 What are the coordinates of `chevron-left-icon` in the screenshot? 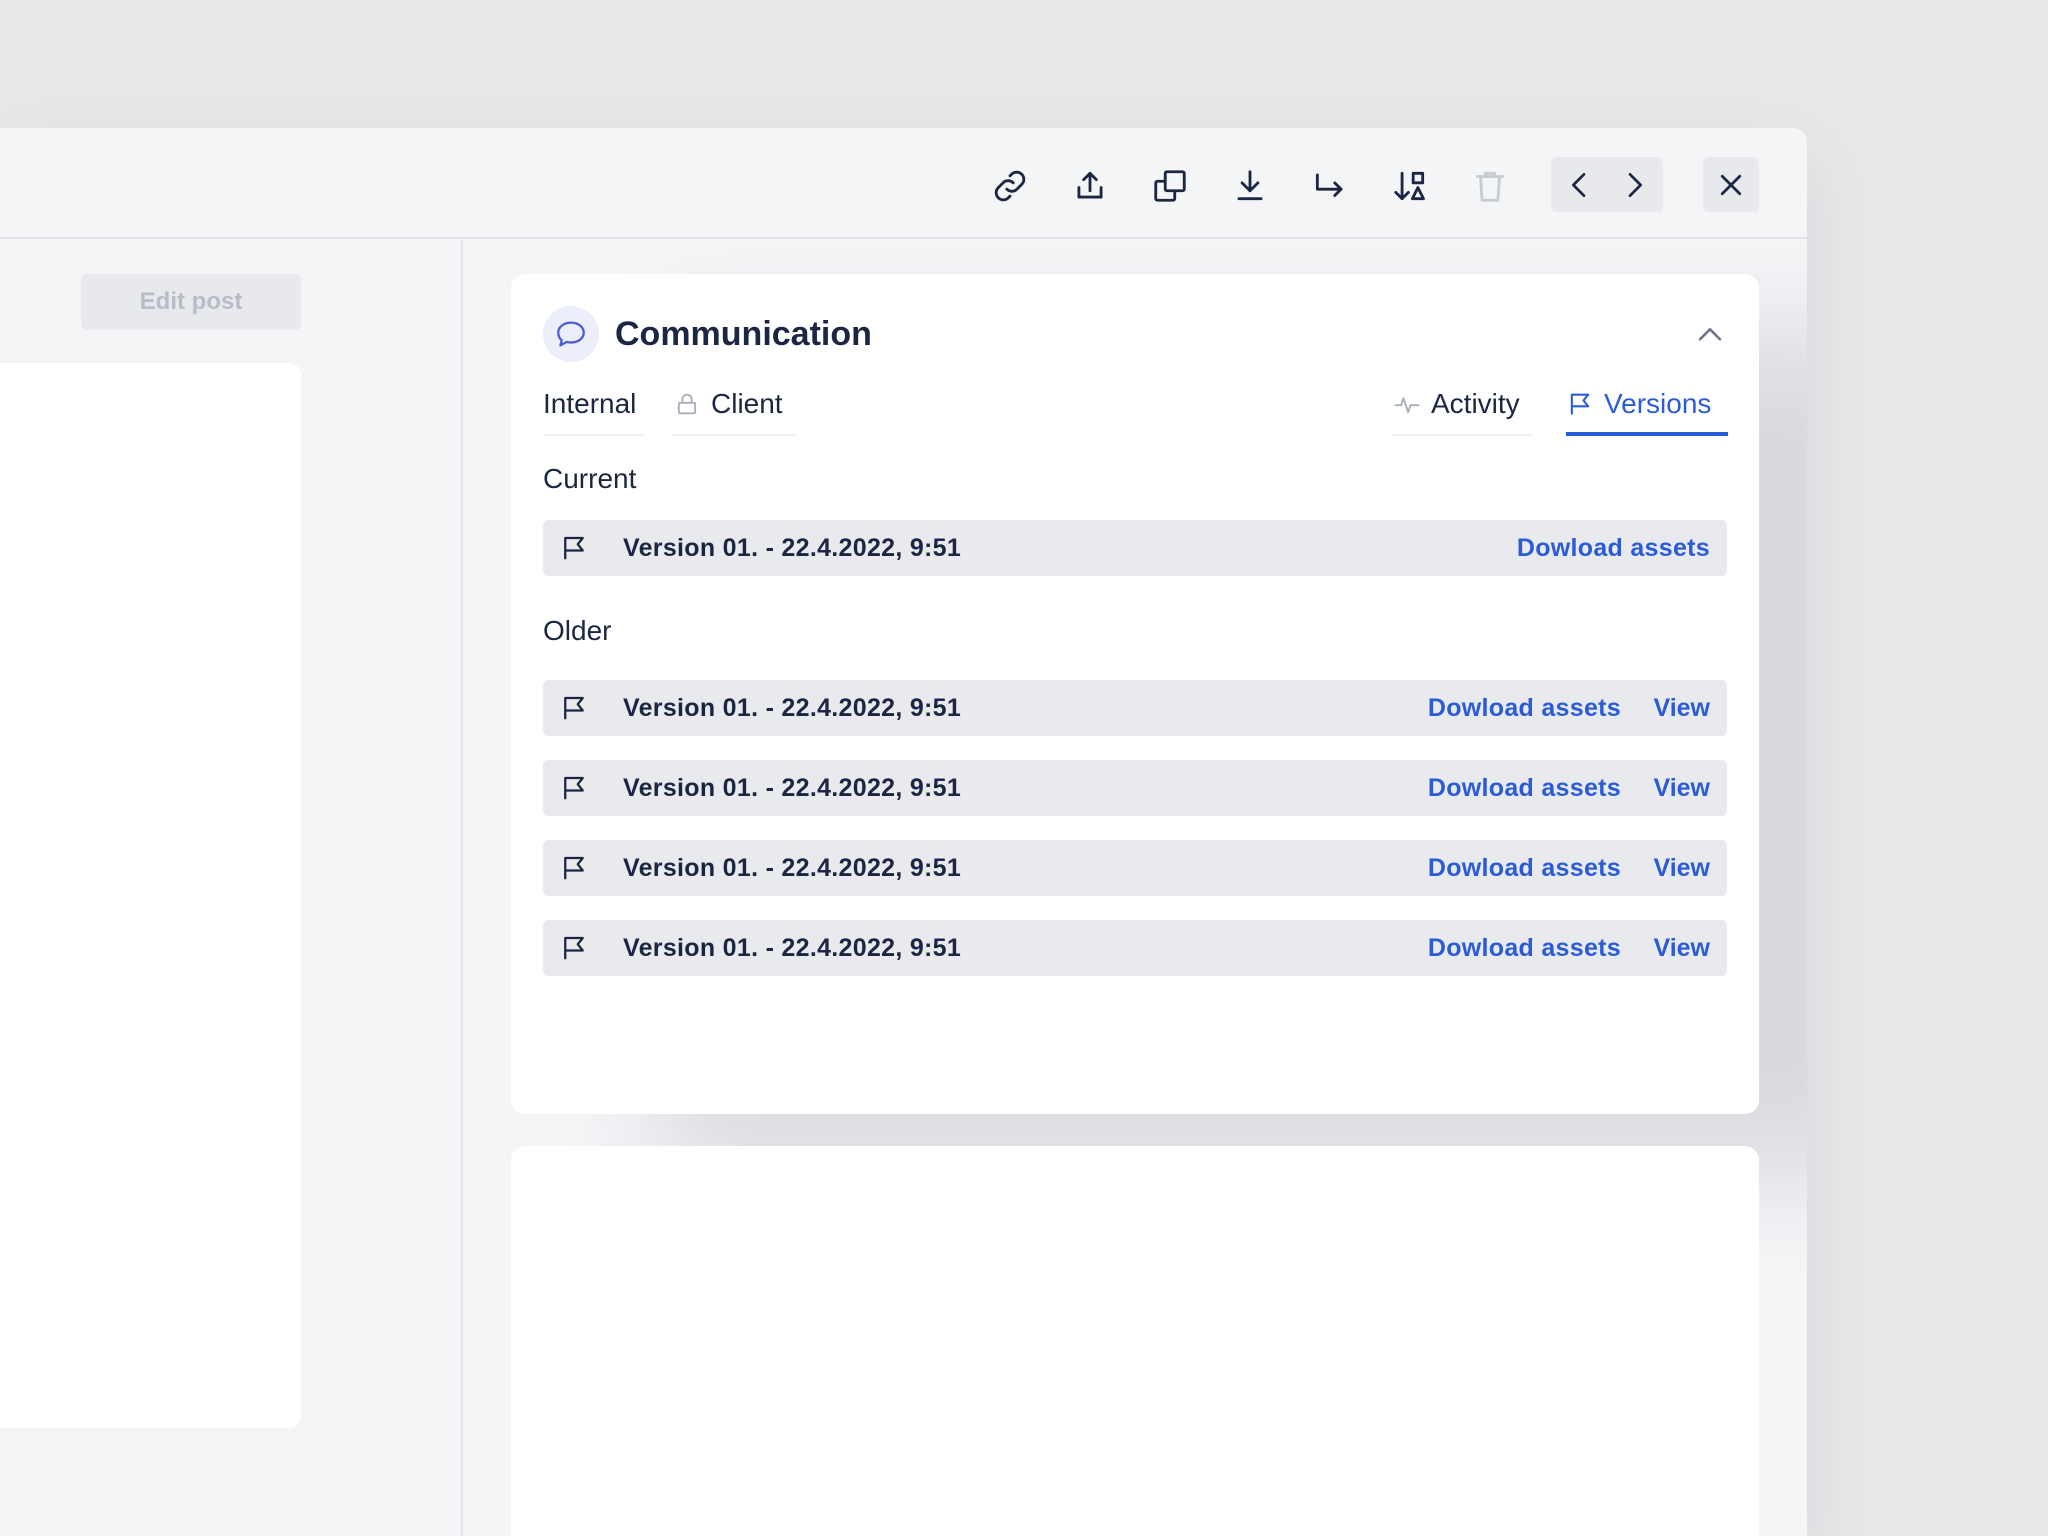 It's located at (1579, 185).